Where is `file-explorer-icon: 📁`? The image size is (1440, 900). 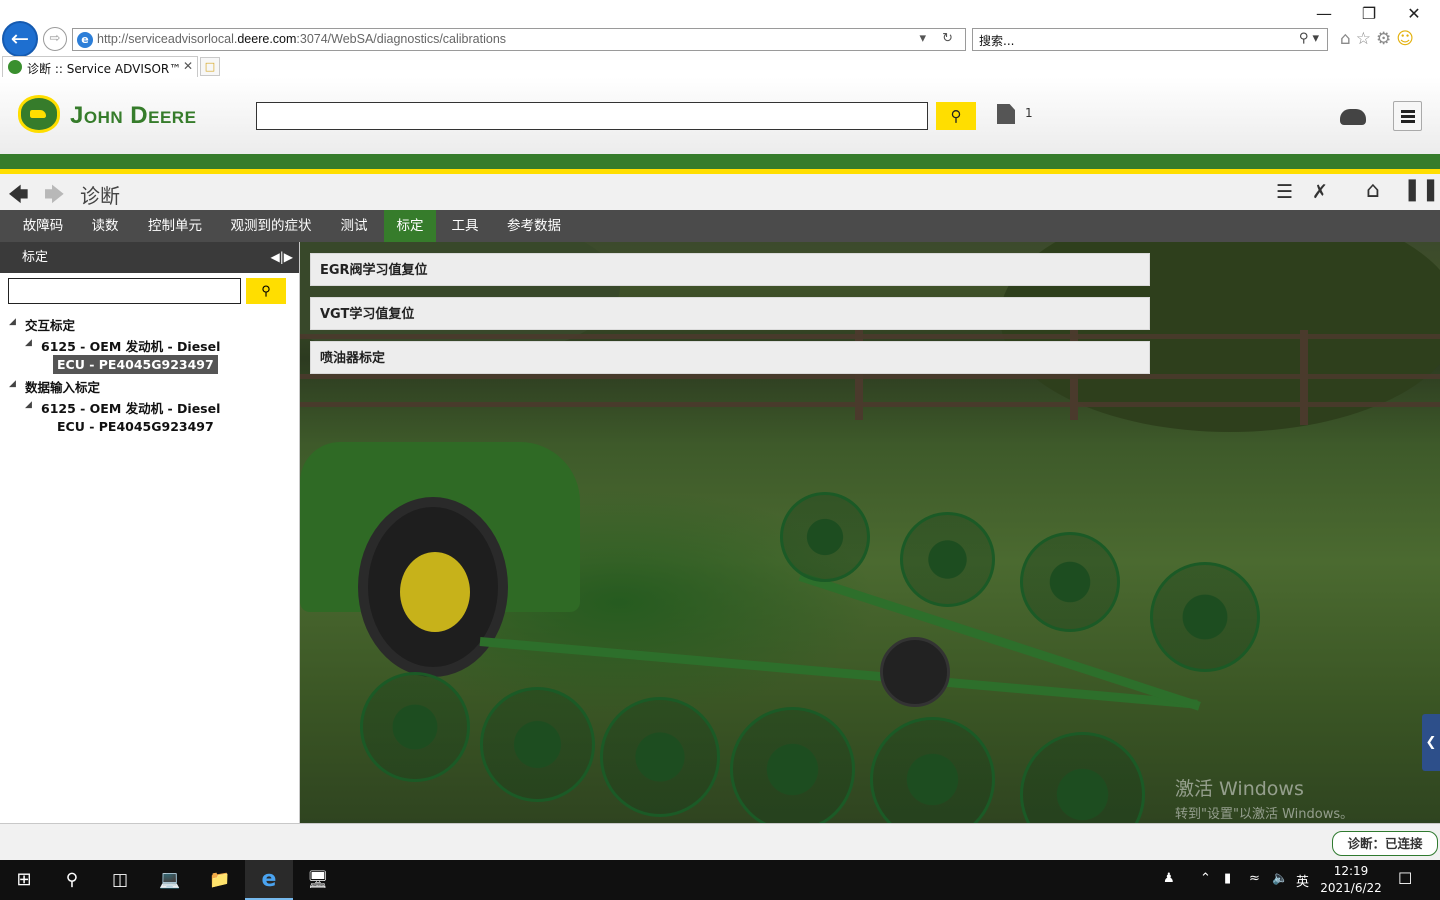 file-explorer-icon: 📁 is located at coordinates (220, 880).